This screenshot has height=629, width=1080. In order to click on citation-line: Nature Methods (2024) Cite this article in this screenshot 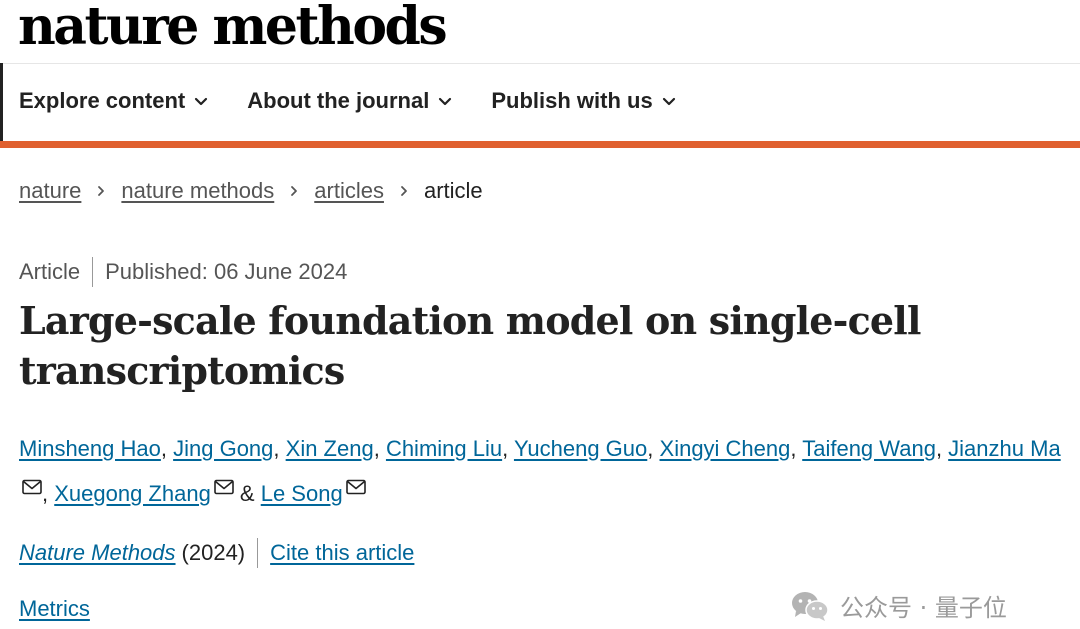, I will do `click(216, 553)`.